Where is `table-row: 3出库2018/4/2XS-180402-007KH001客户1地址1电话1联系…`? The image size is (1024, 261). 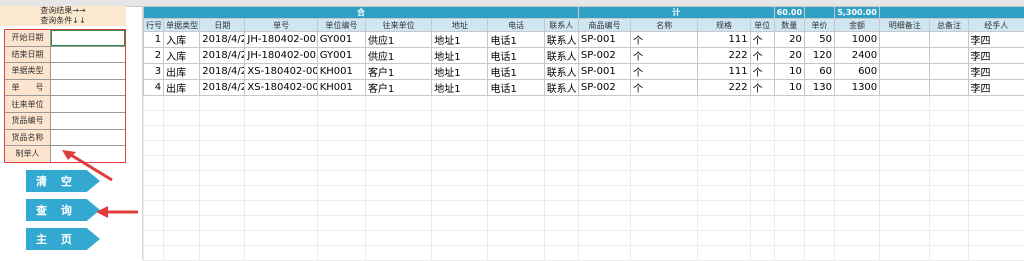 table-row: 3出库2018/4/2XS-180402-007KH001客户1地址1电话1联系… is located at coordinates (584, 72).